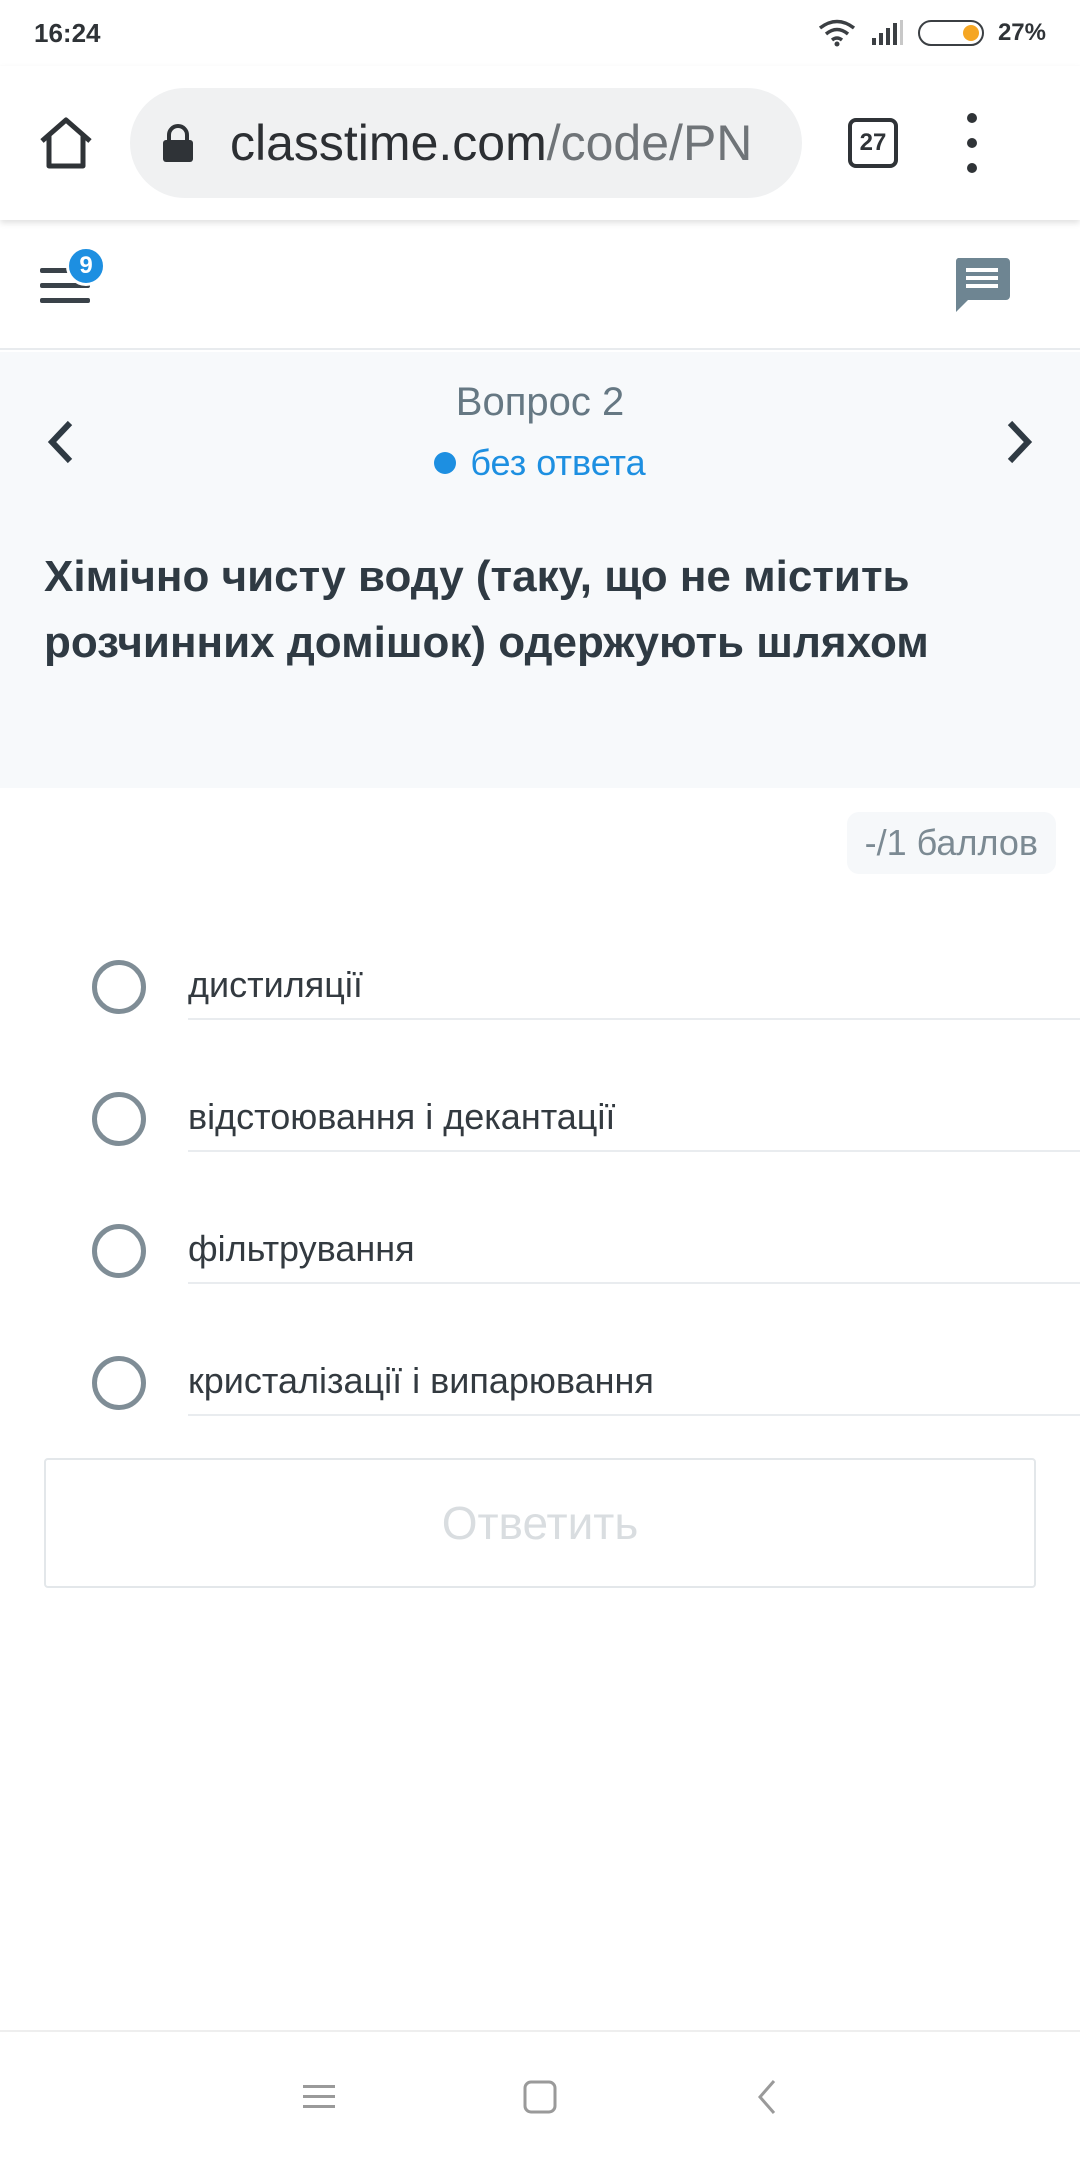  I want to click on tab-count: 27, so click(873, 142).